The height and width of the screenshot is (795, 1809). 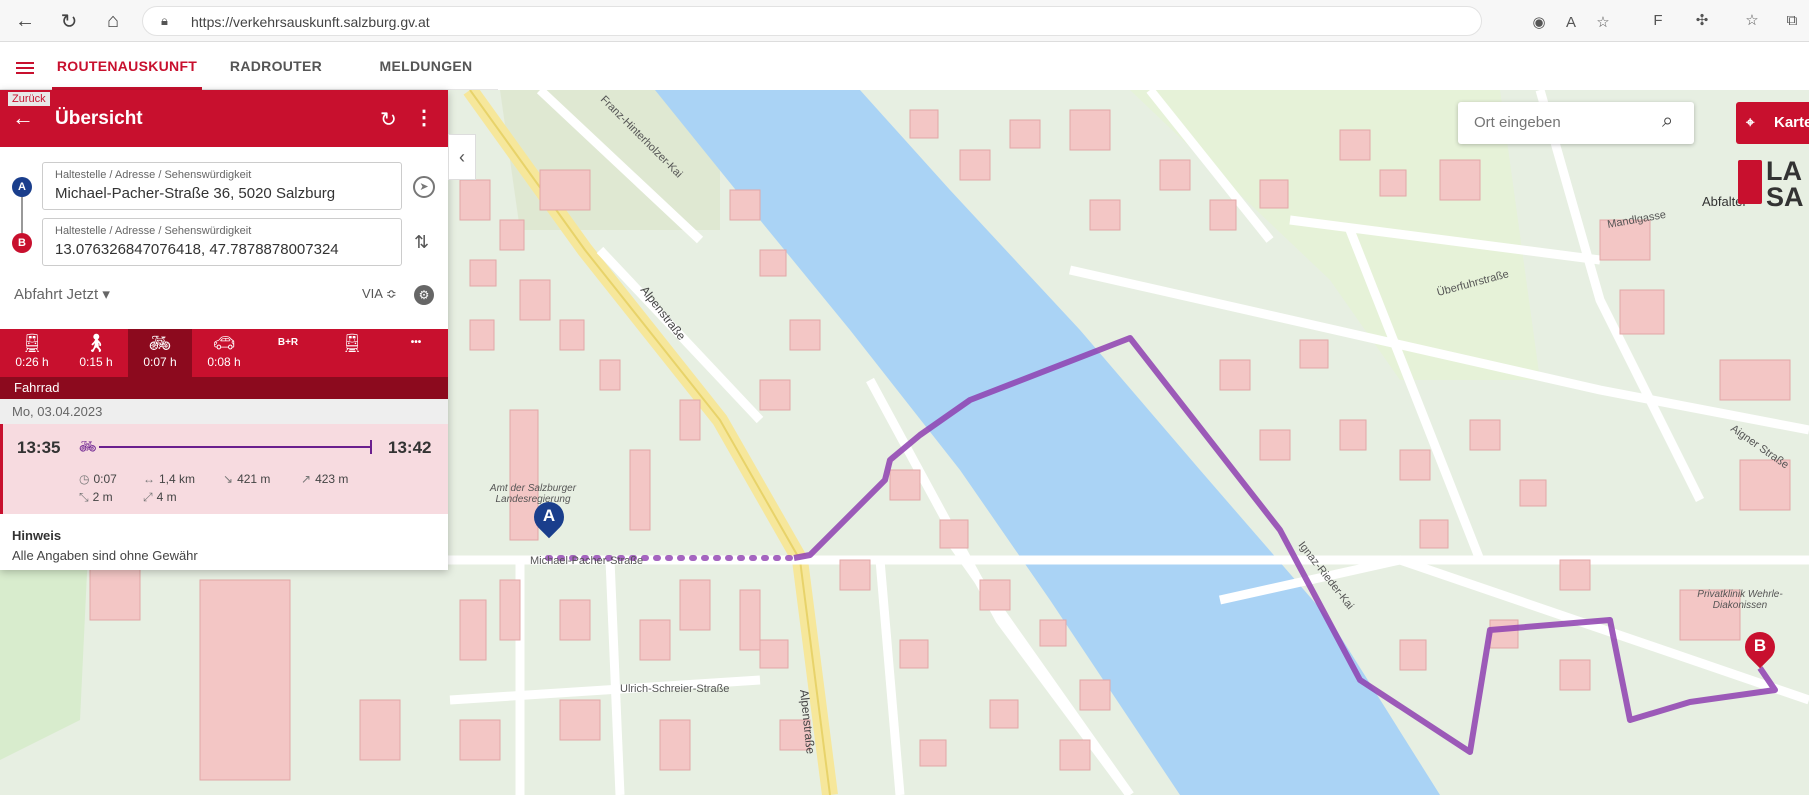 What do you see at coordinates (1571, 23) in the screenshot?
I see `read-aloud-icon: A` at bounding box center [1571, 23].